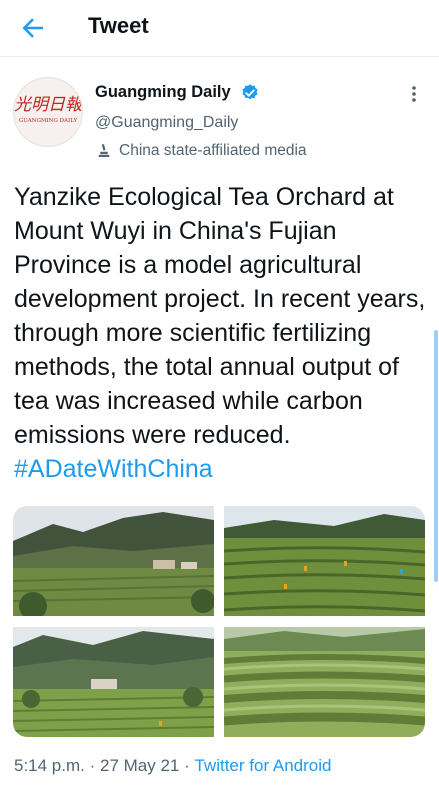 The height and width of the screenshot is (791, 439). Describe the element at coordinates (48, 121) in the screenshot. I see `avatar-caption: GUANGMING DAILY` at that location.